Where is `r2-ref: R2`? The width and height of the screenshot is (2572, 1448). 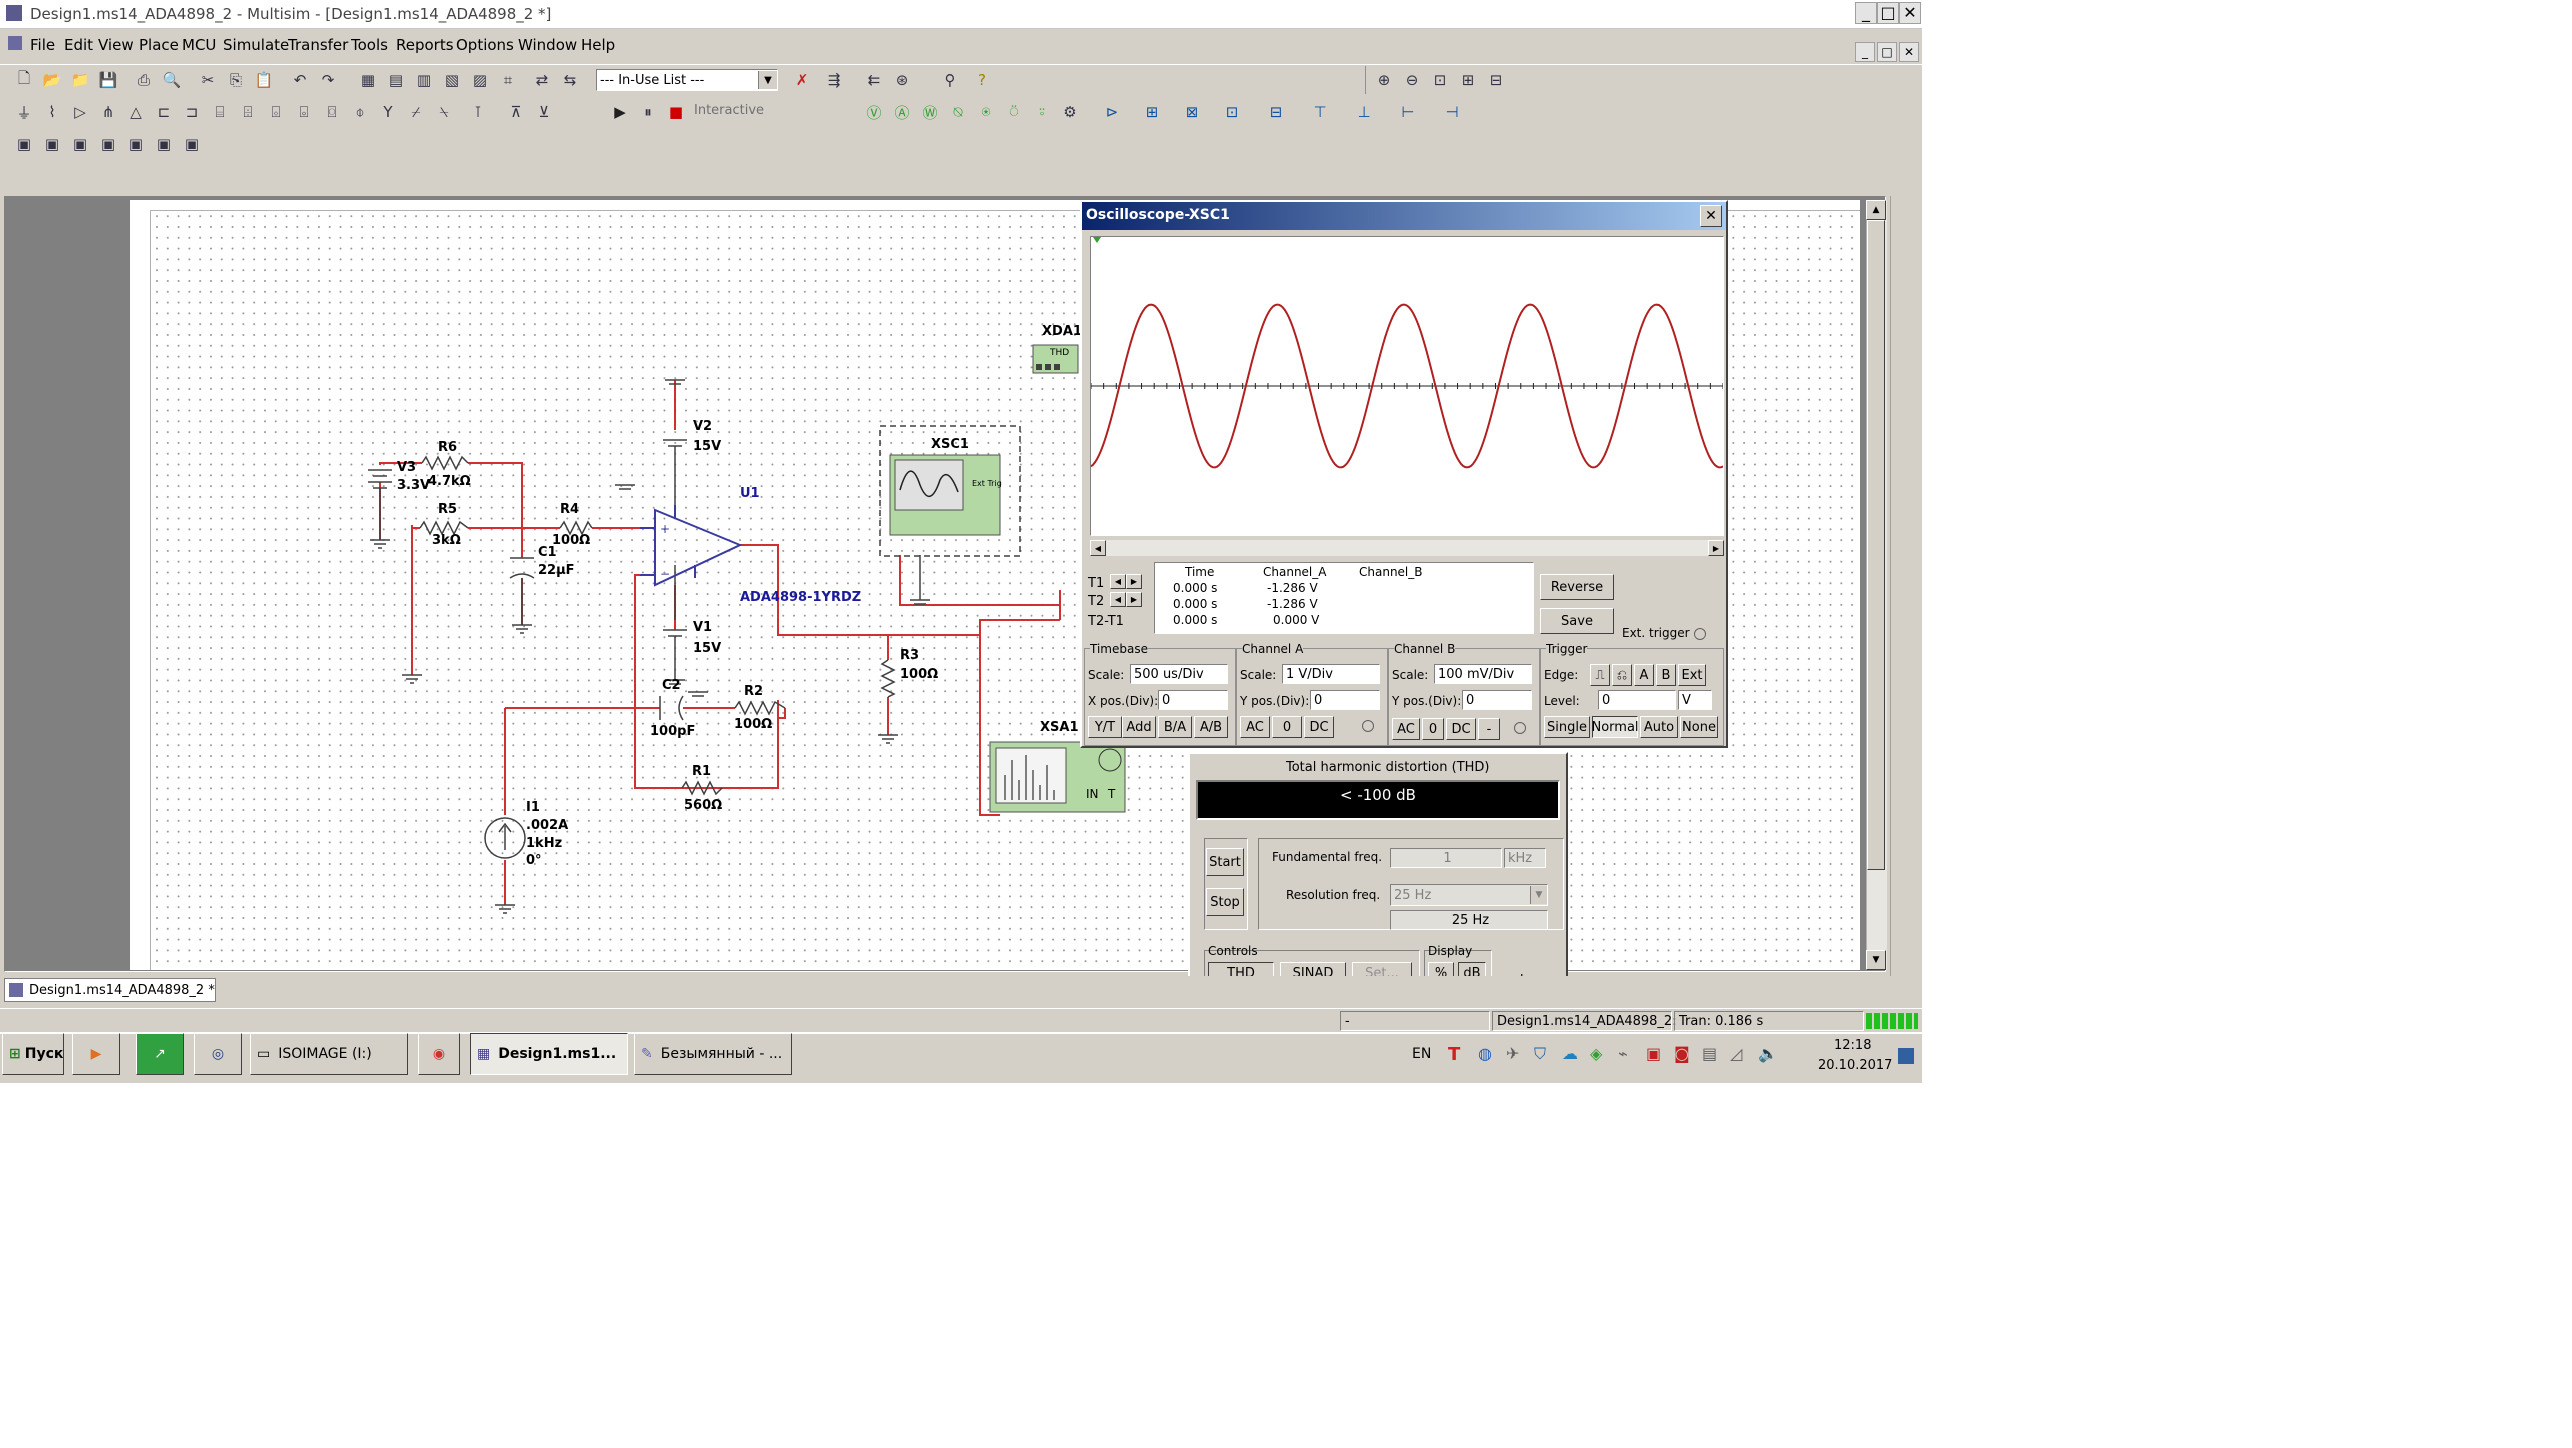
r2-ref: R2 is located at coordinates (754, 691).